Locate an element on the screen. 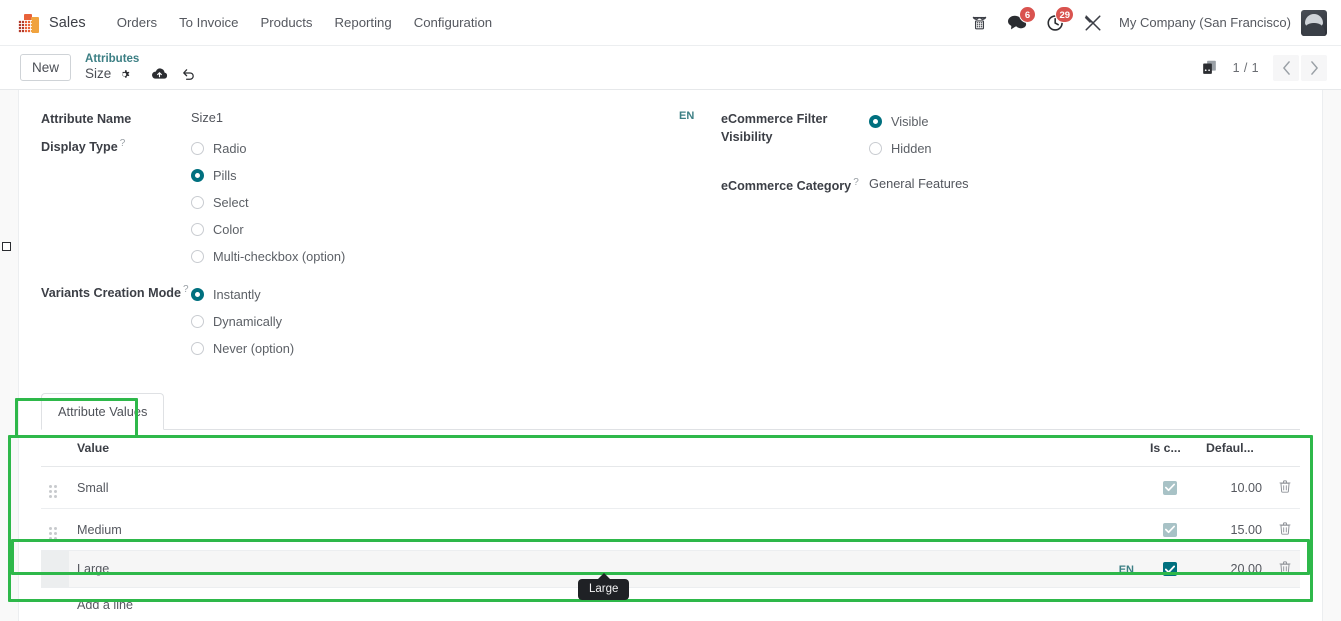  table-row-add-line: Add a line is located at coordinates (670, 604).